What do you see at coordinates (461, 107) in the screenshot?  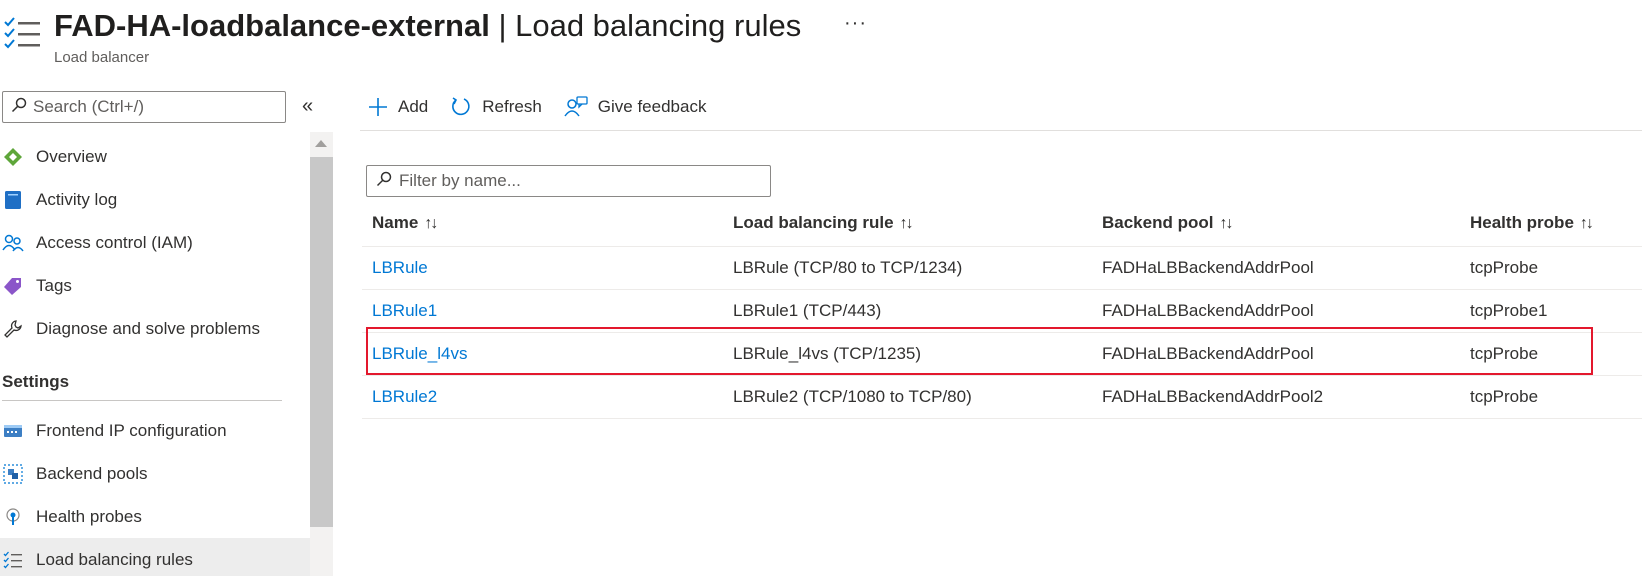 I see `refresh-icon` at bounding box center [461, 107].